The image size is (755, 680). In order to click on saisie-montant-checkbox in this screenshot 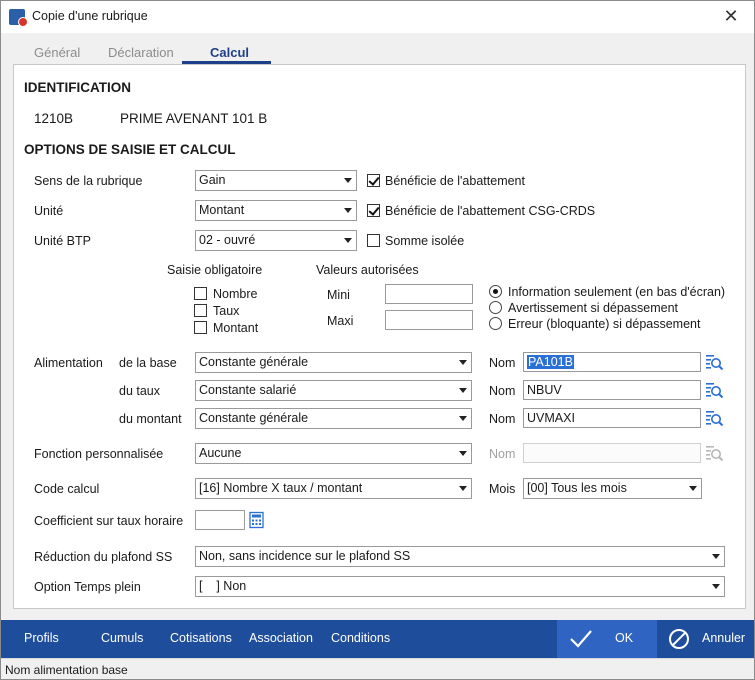, I will do `click(200, 327)`.